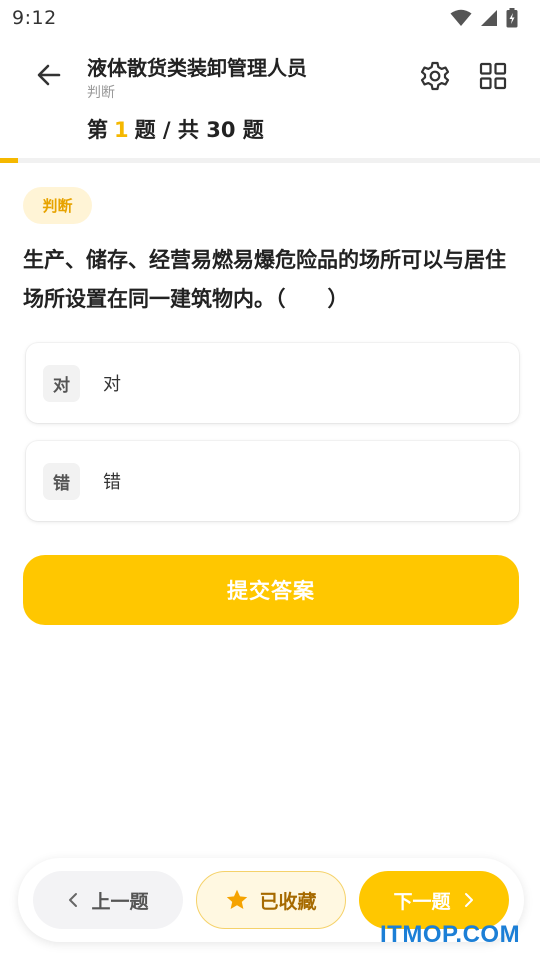 This screenshot has width=540, height=960. I want to click on progress-total: 30, so click(221, 130).